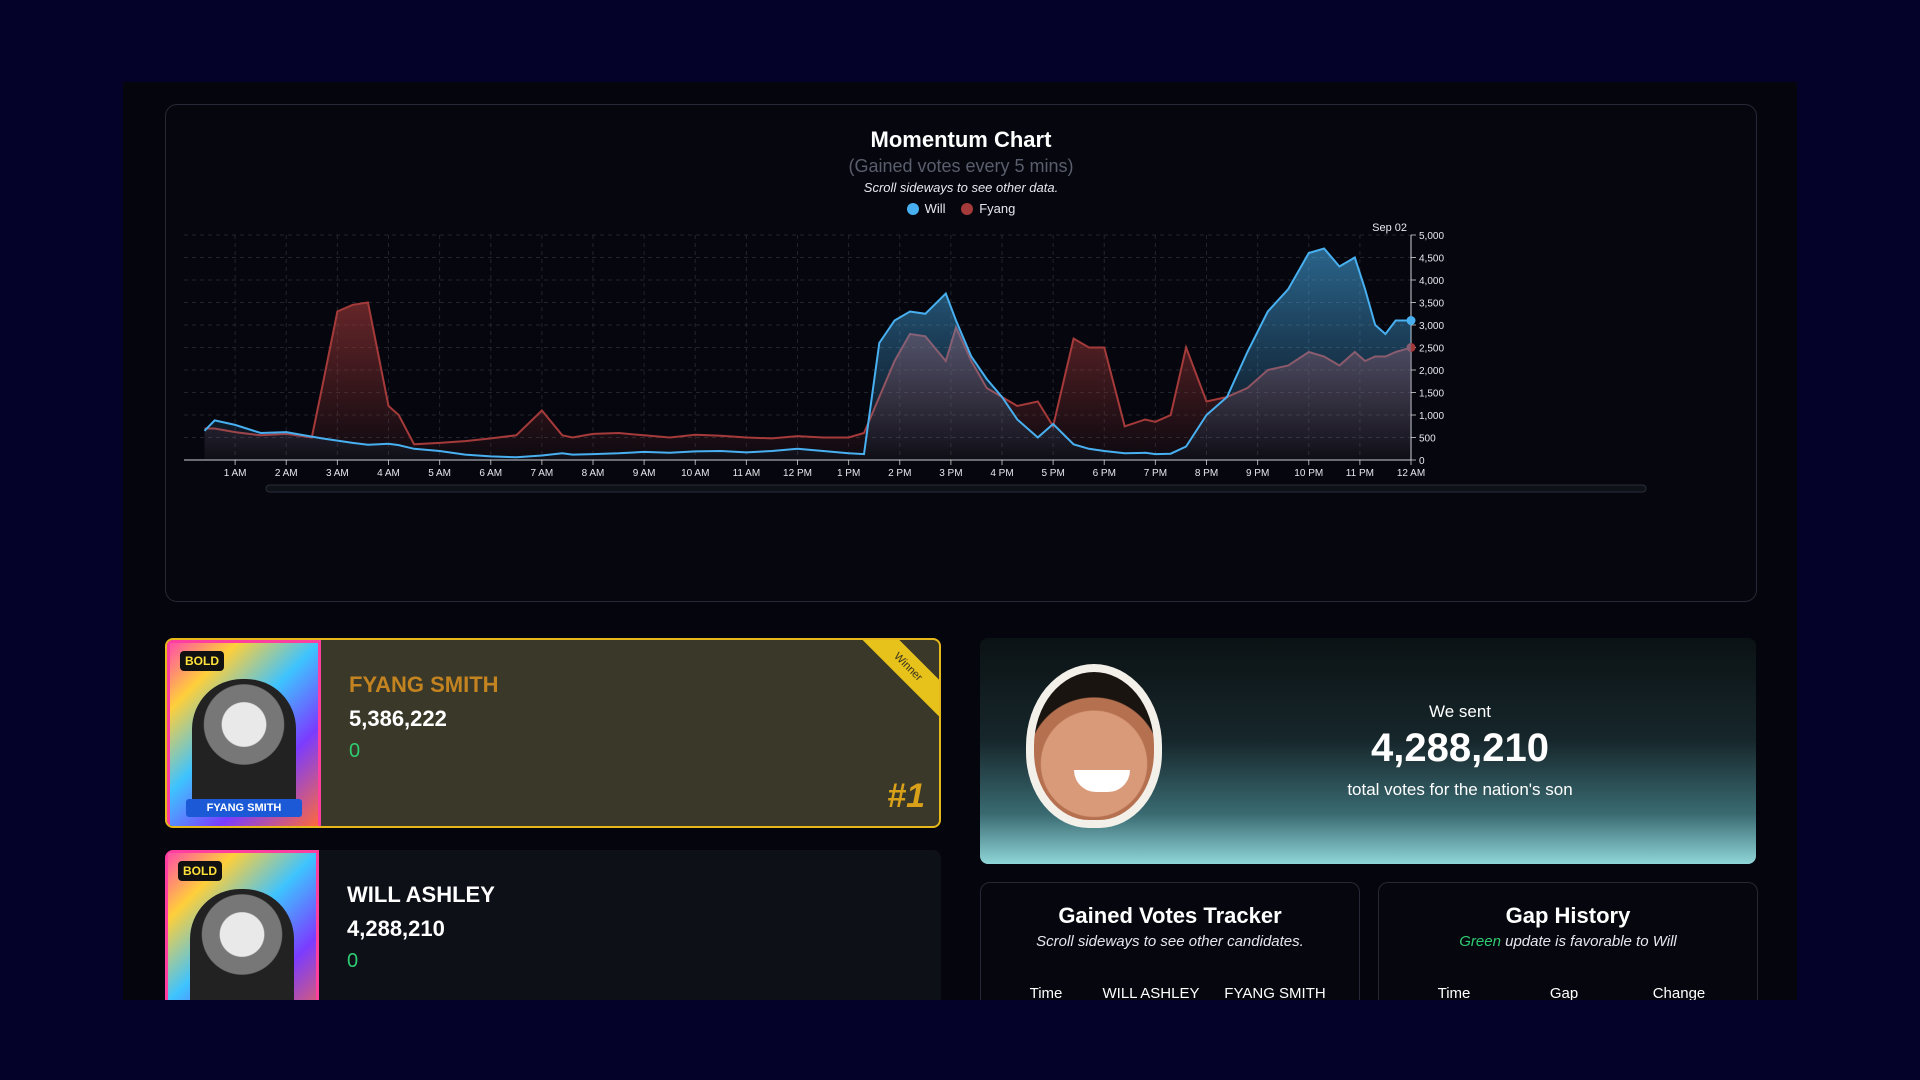 The height and width of the screenshot is (1080, 1920). I want to click on x-tick-label: 8 AM, so click(593, 473).